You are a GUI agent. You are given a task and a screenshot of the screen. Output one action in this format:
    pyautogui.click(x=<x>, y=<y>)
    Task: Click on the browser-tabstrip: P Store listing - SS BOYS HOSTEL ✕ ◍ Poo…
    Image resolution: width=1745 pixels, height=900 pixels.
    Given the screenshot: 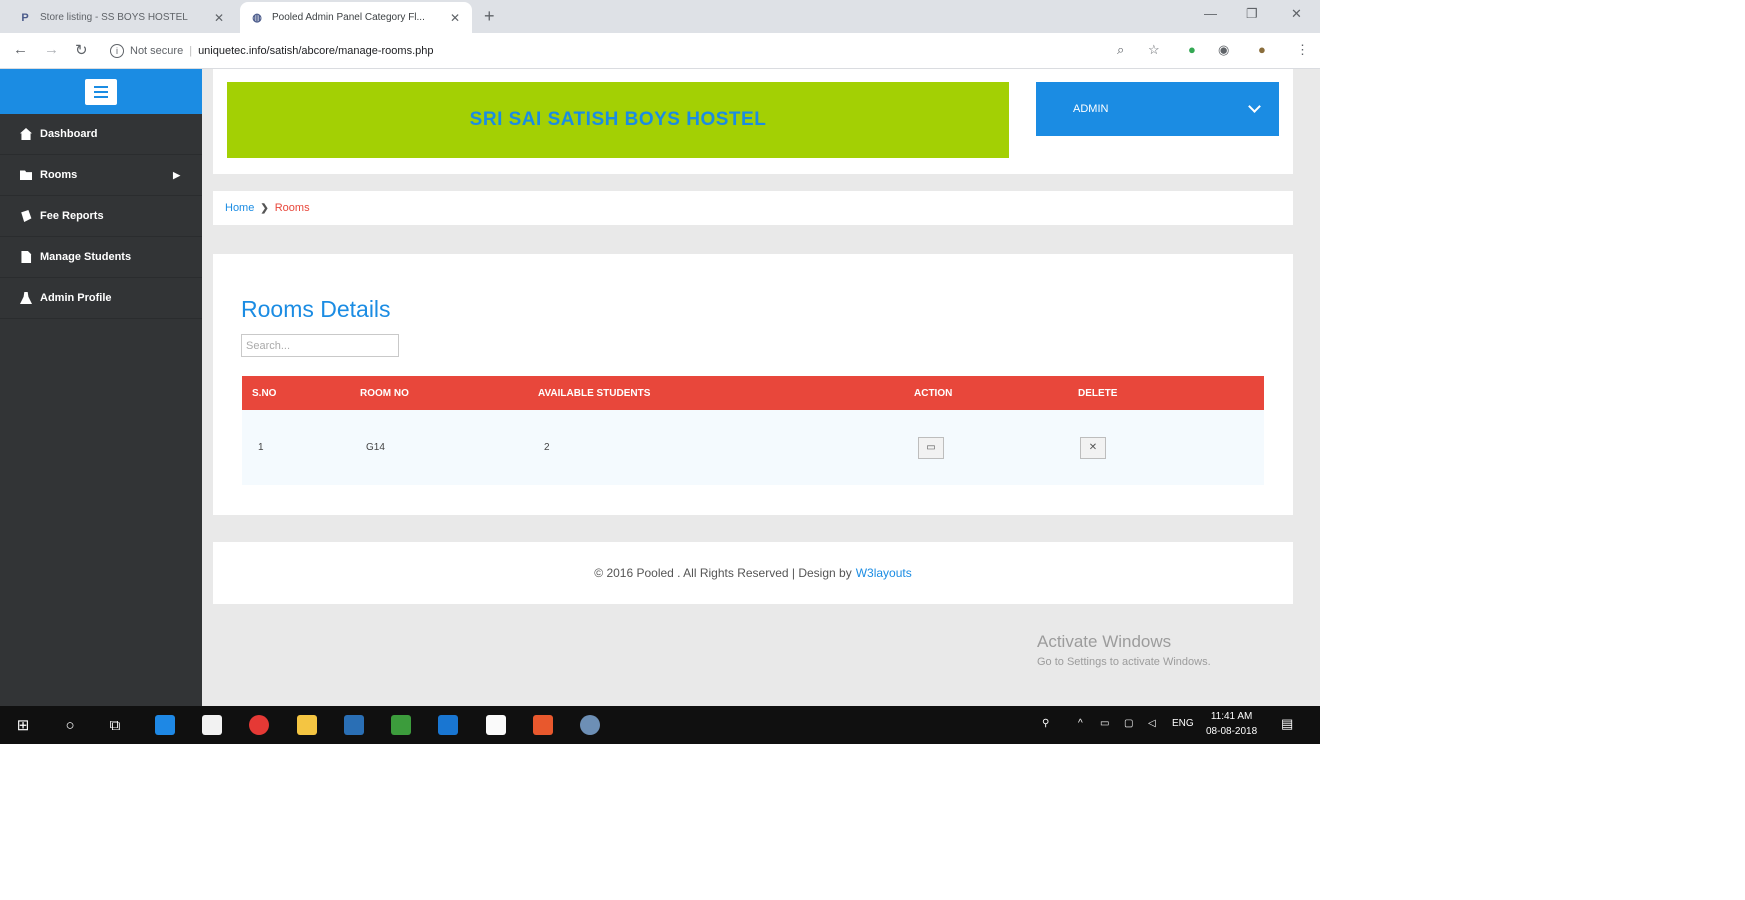 What is the action you would take?
    pyautogui.click(x=660, y=16)
    